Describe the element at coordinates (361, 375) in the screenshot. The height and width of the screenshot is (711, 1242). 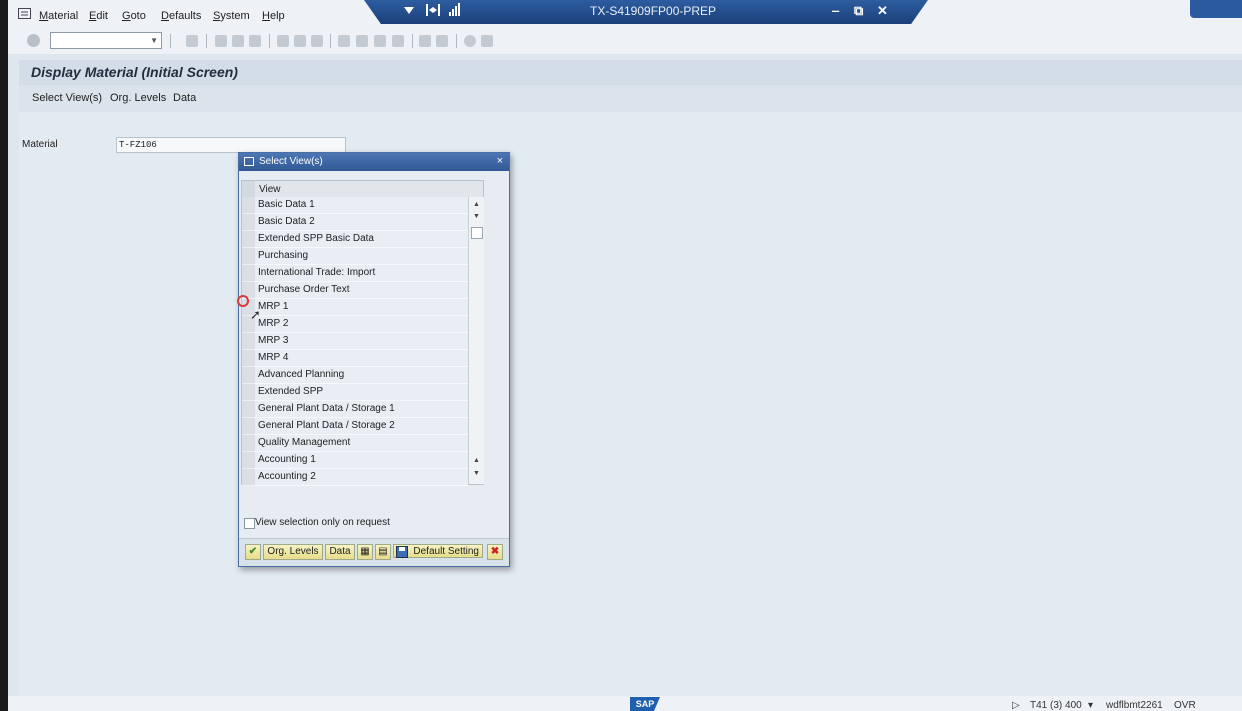
I see `table-row: Advanced Planning` at that location.